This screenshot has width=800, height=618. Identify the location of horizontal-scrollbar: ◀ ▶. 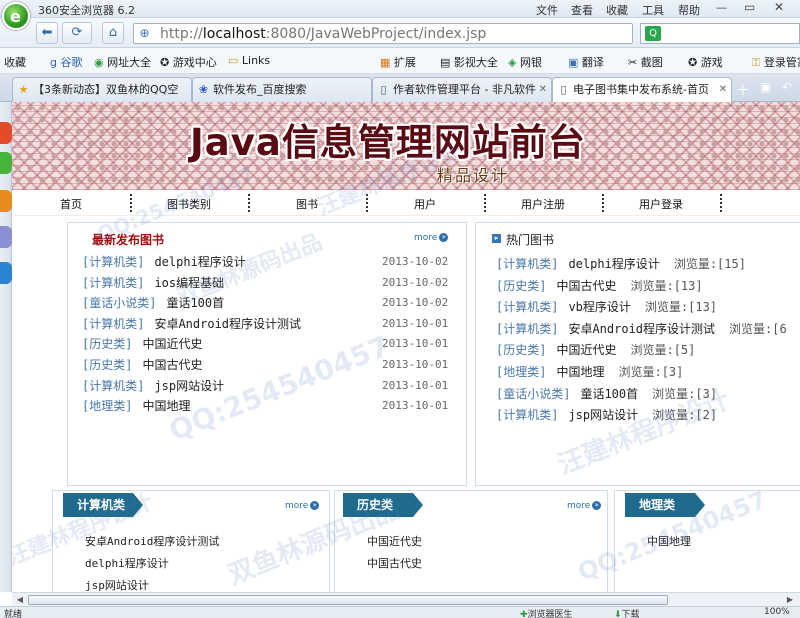
(406, 599).